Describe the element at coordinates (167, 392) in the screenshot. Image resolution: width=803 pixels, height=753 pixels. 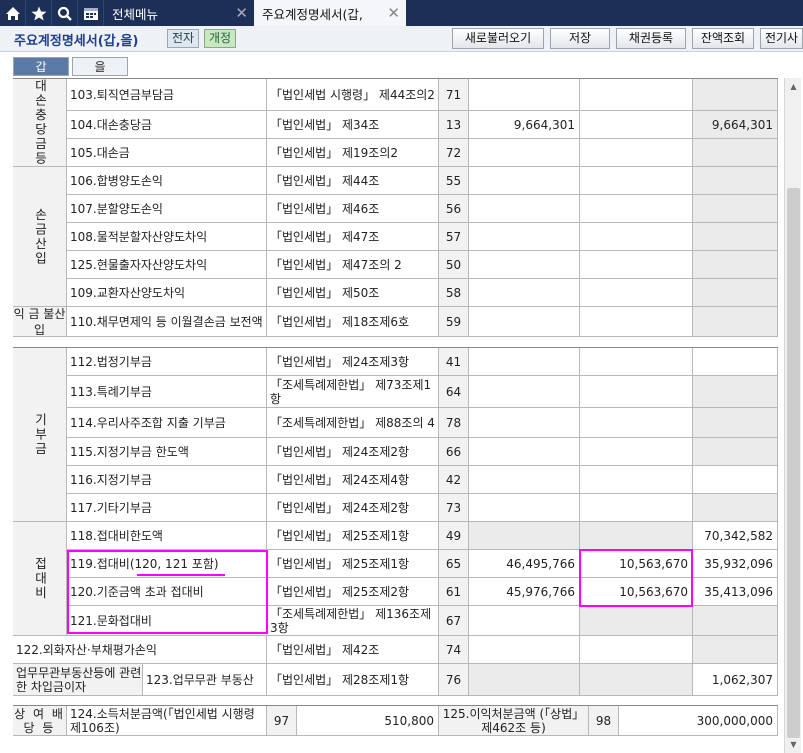
I see `row-label: 113.특례기부금` at that location.